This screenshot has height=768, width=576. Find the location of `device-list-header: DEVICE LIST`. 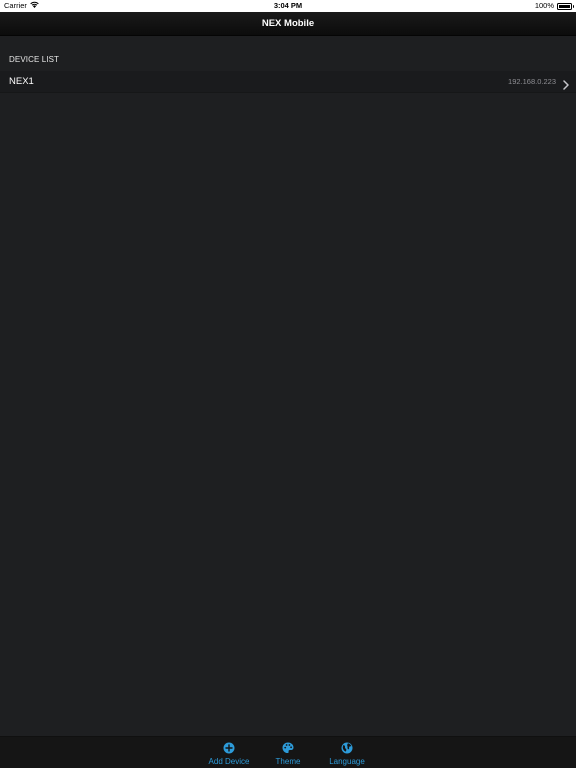

device-list-header: DEVICE LIST is located at coordinates (34, 59).